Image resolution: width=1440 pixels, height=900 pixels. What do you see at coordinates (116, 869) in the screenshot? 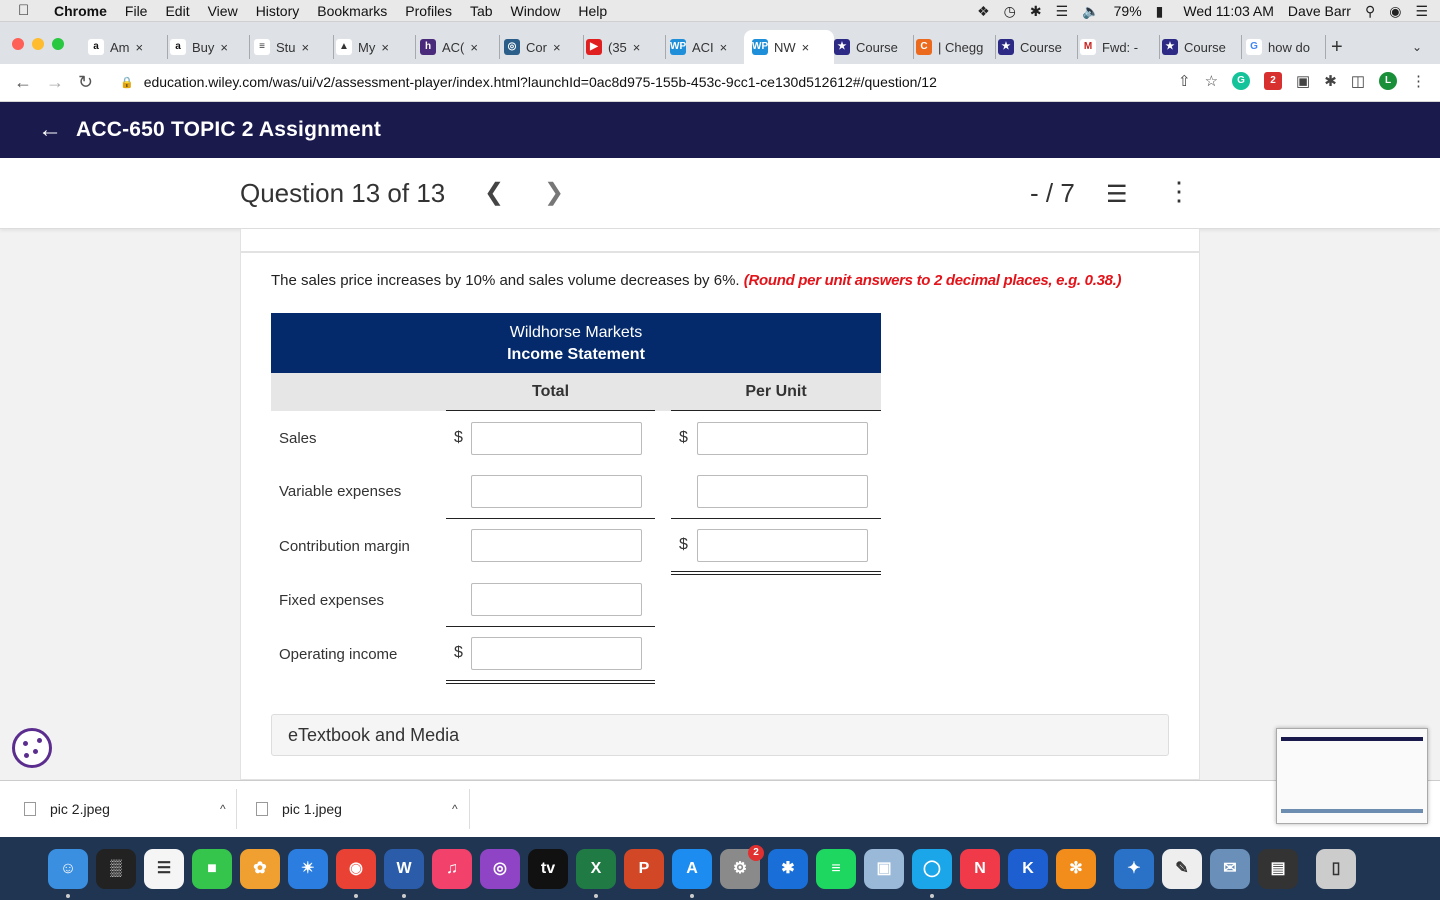
I see `activity-icon: ▒` at bounding box center [116, 869].